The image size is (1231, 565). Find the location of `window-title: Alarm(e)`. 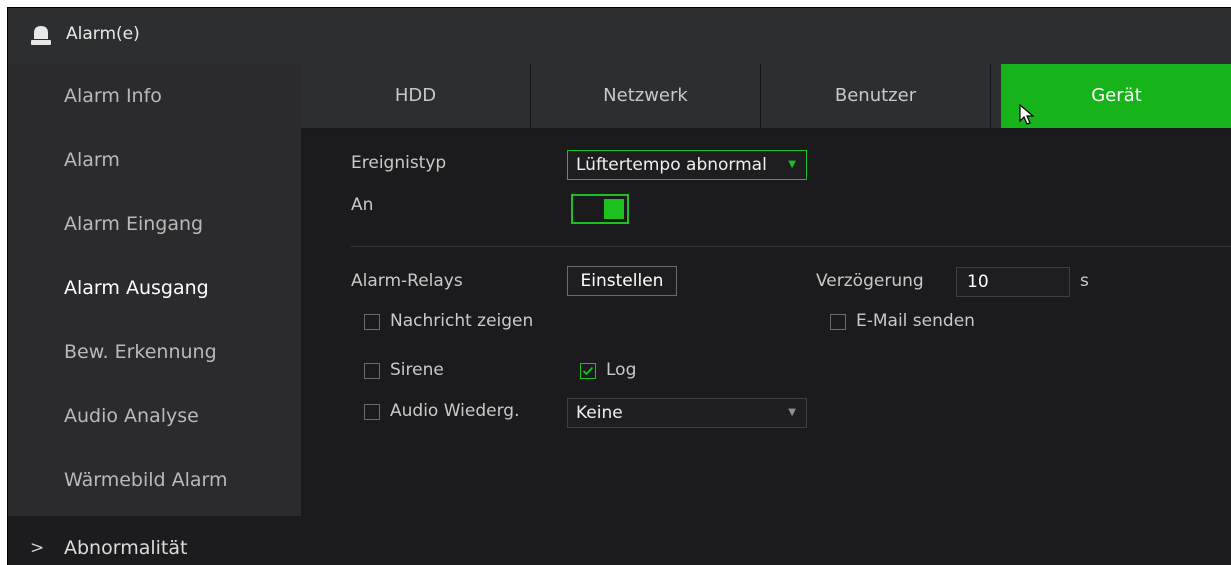

window-title: Alarm(e) is located at coordinates (103, 34).